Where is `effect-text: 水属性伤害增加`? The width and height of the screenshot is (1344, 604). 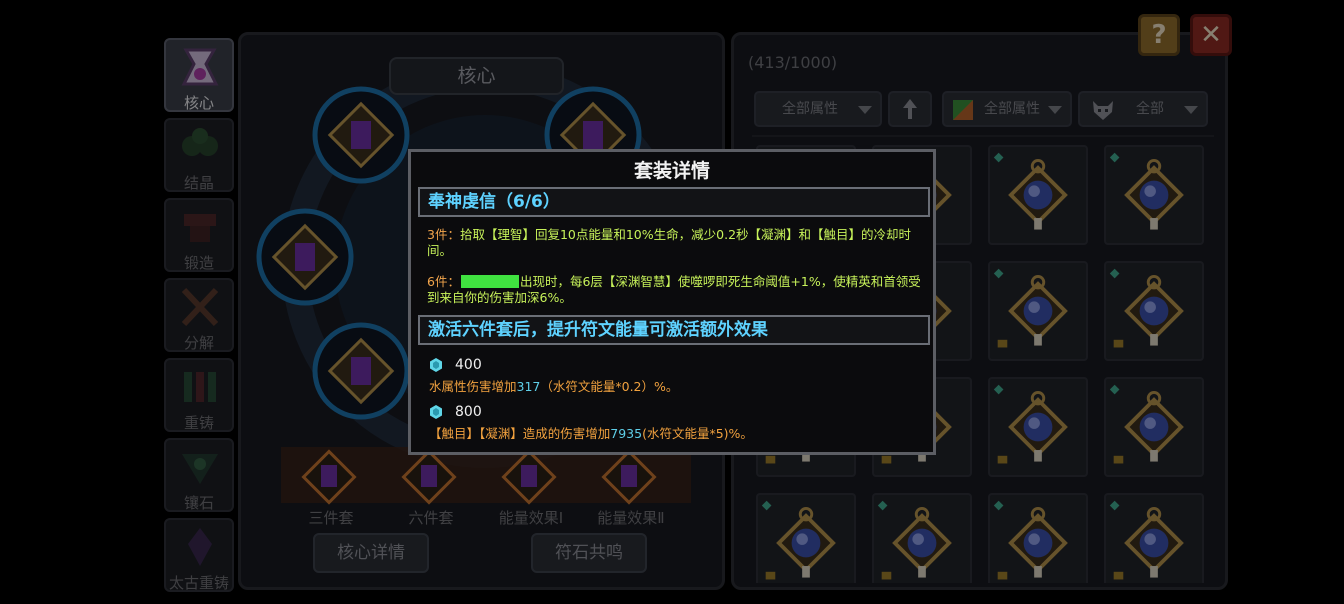 effect-text: 水属性伤害增加 is located at coordinates (473, 386).